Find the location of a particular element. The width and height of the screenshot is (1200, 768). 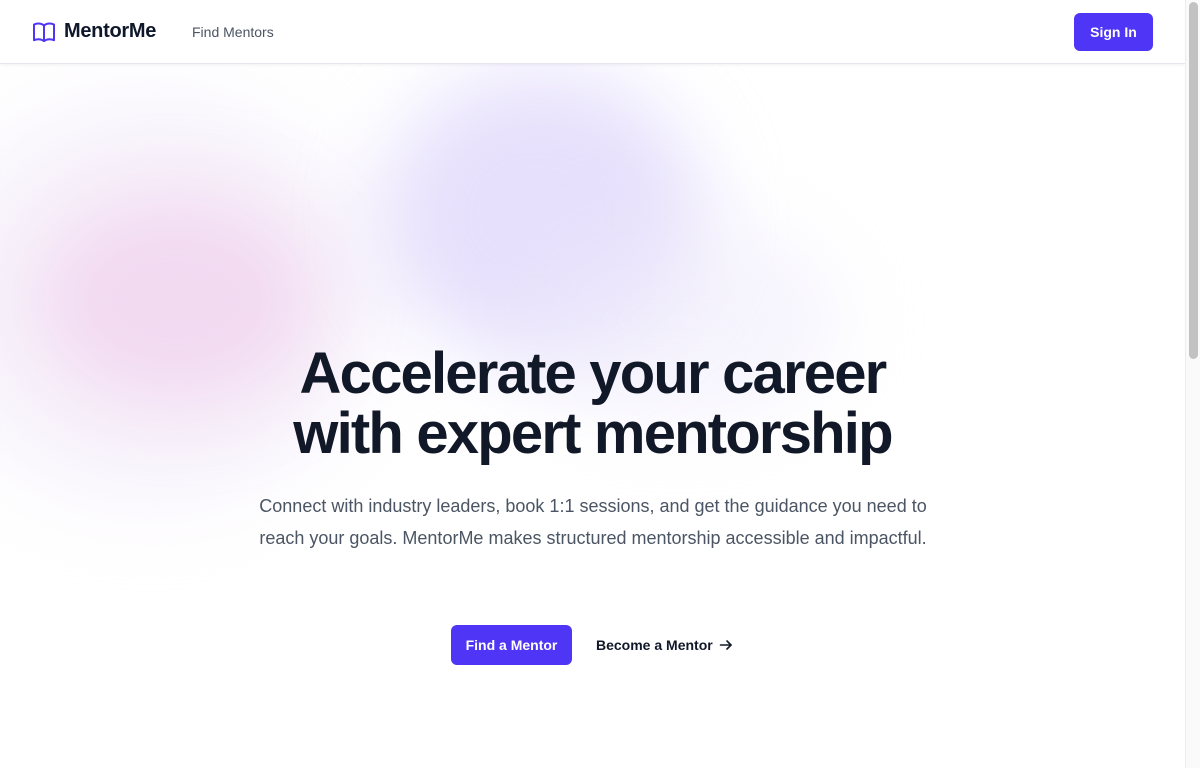

sign-in-button: Sign In is located at coordinates (1113, 32).